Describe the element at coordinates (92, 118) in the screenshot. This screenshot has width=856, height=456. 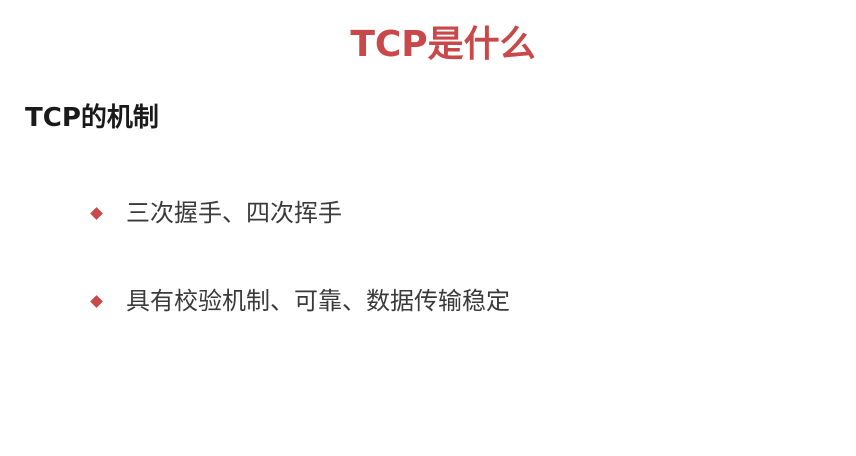
I see `section-heading: TCP的机制` at that location.